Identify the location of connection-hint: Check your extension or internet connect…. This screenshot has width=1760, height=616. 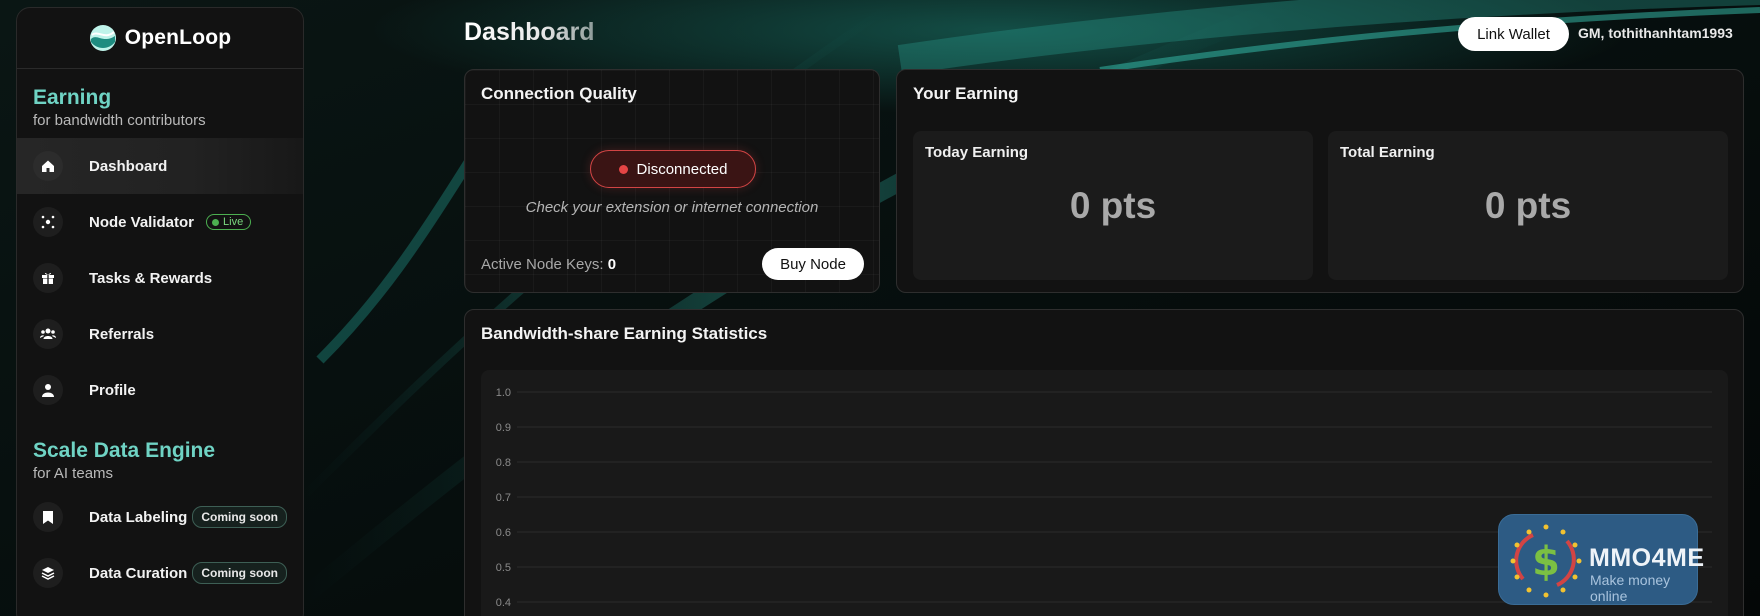
(672, 207).